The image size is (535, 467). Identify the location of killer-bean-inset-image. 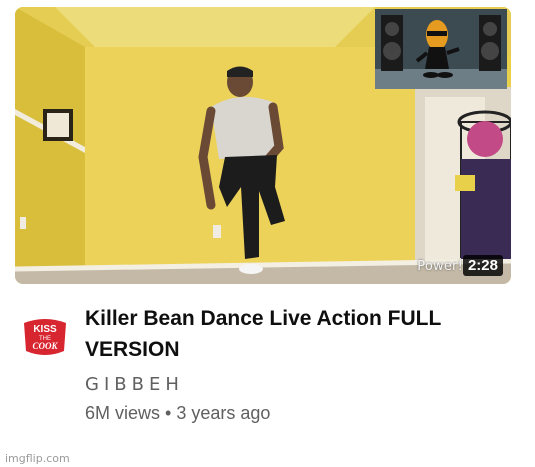
(441, 49).